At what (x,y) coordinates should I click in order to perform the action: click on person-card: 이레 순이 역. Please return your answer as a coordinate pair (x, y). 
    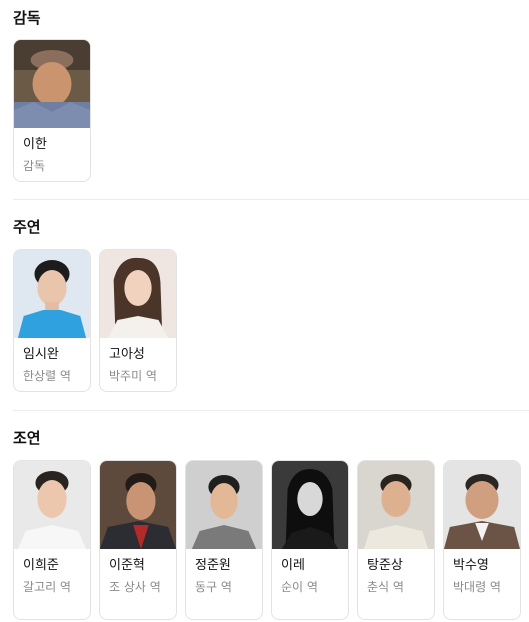
    Looking at the image, I should click on (310, 540).